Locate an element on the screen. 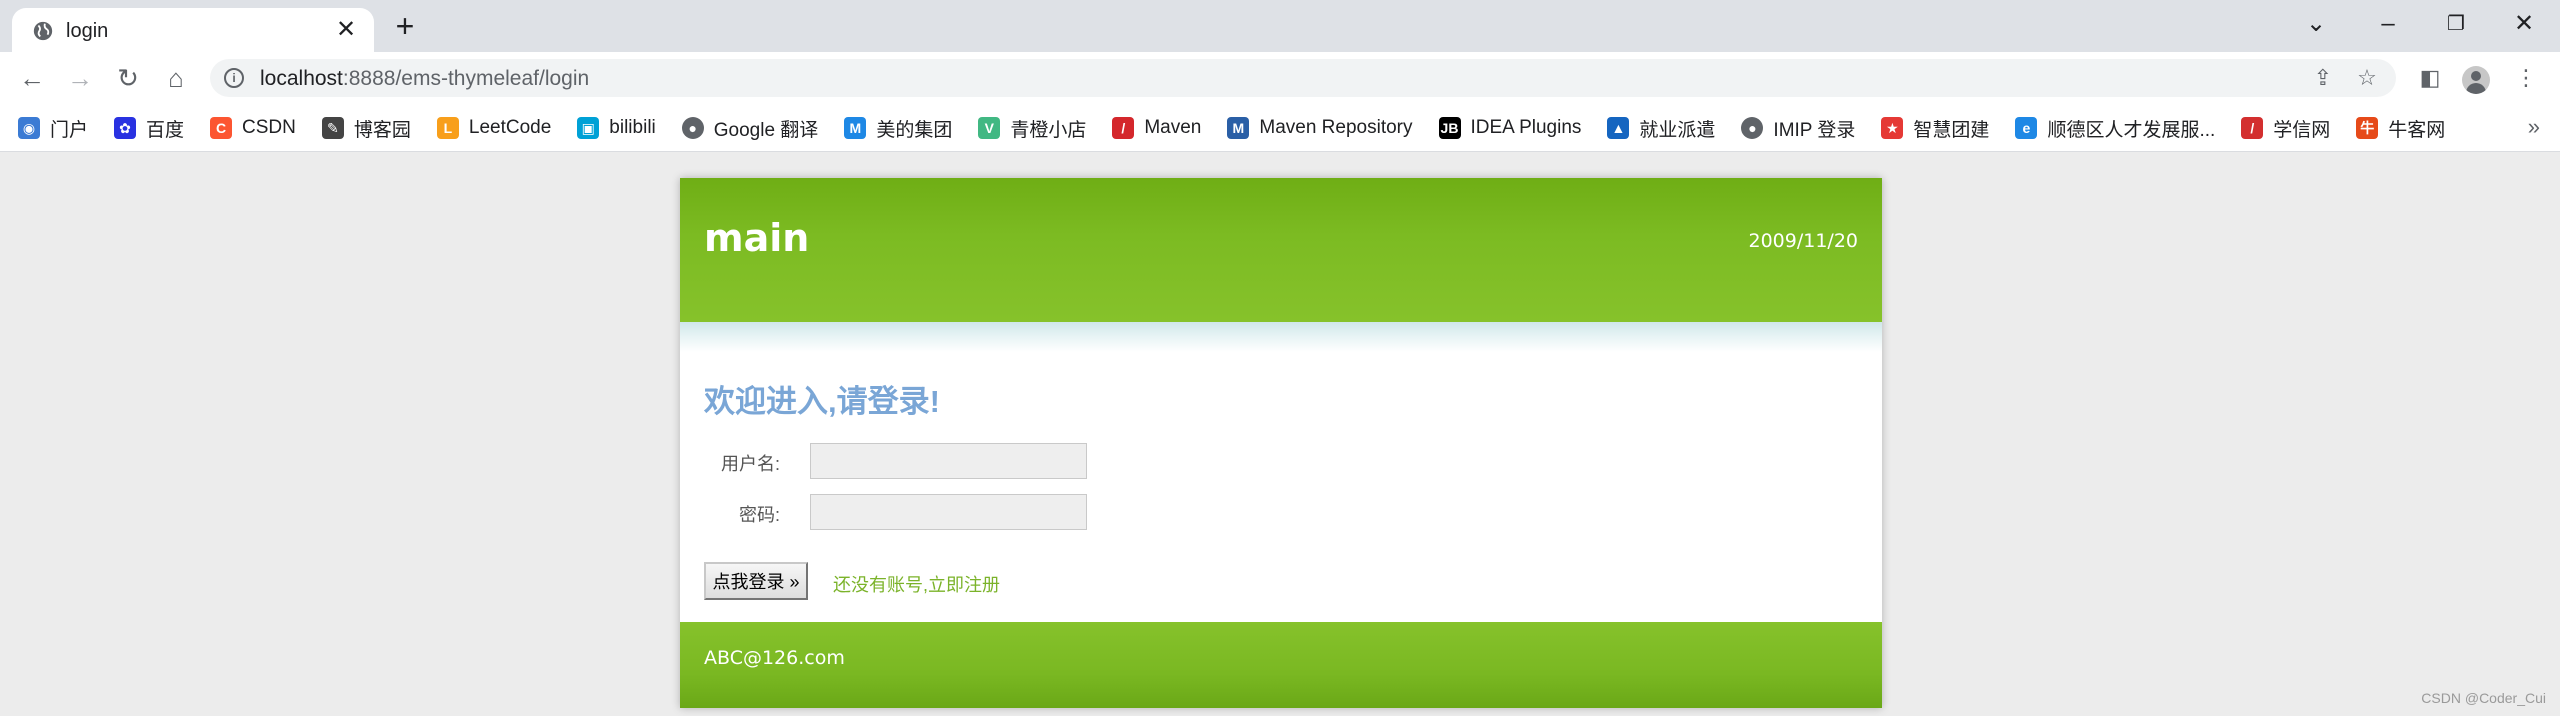 The width and height of the screenshot is (2560, 716). cnblogs-icon: ✎ is located at coordinates (332, 128).